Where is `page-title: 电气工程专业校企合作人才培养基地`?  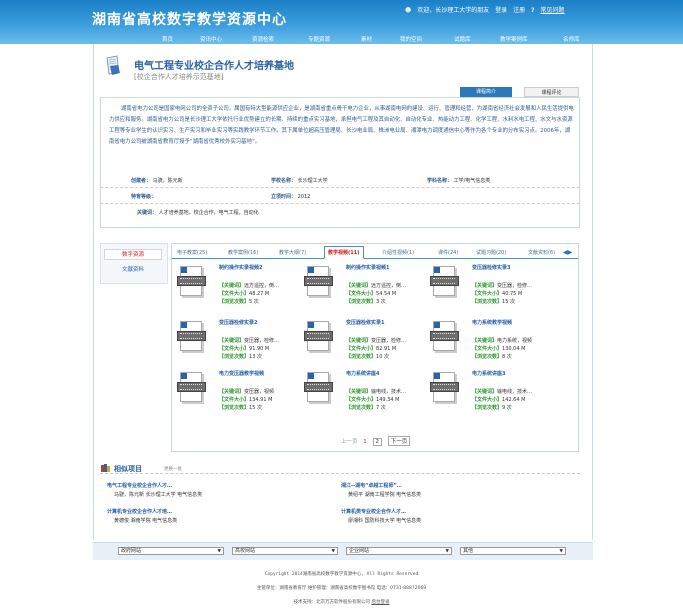
page-title: 电气工程专业校企合作人才培养基地 is located at coordinates (214, 66).